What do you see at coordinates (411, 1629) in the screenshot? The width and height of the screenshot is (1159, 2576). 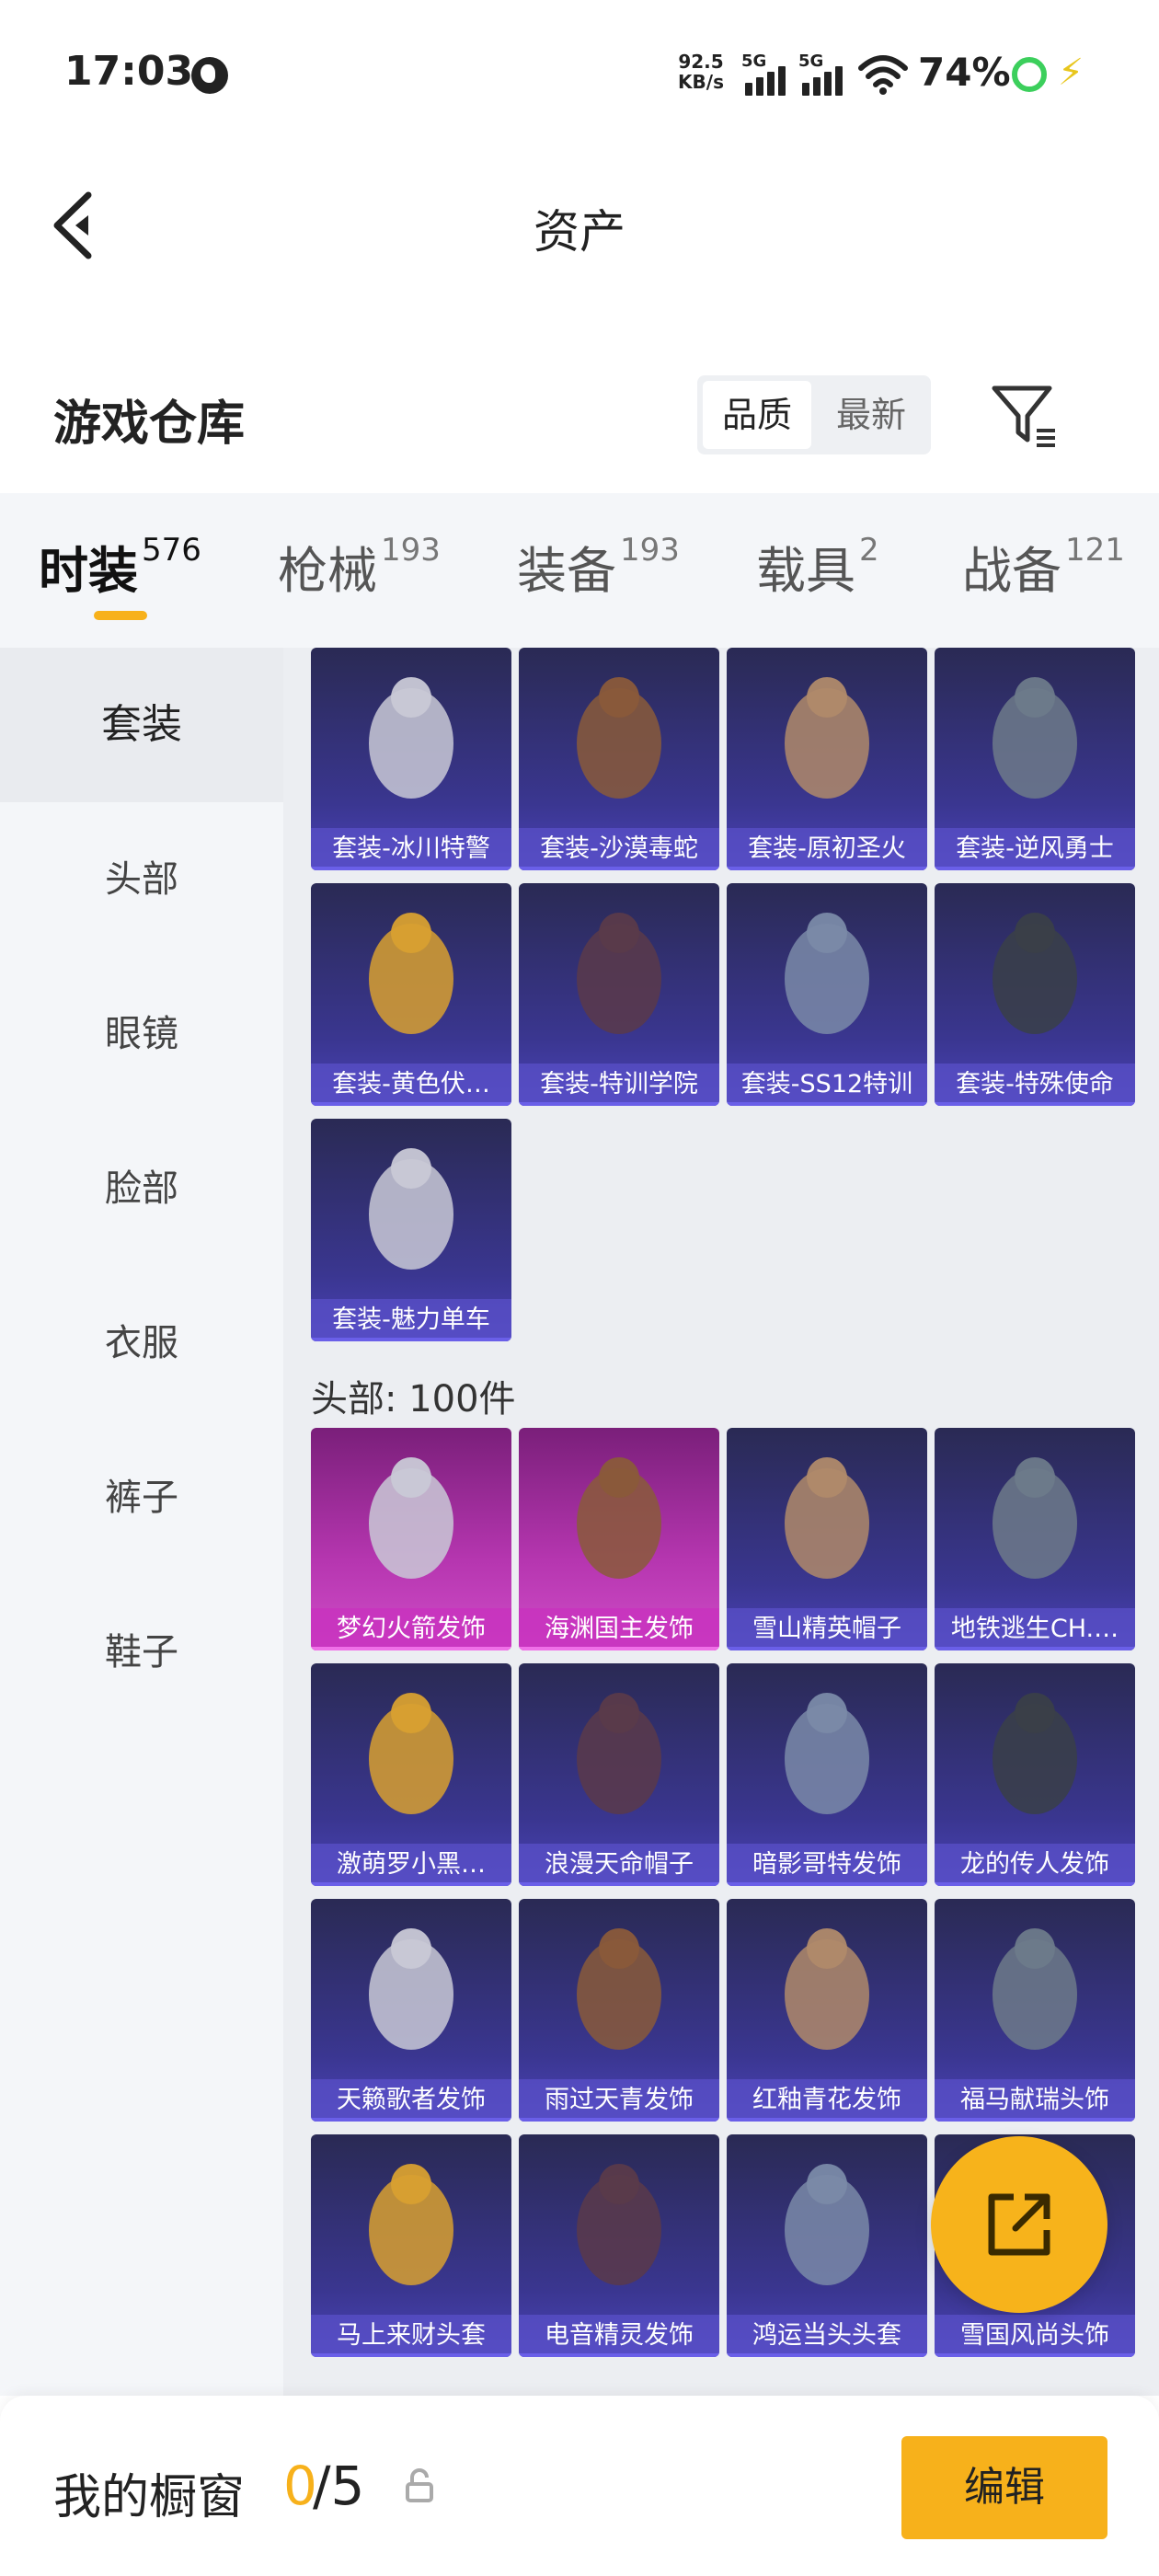 I see `head-item-name: 梦幻火箭发饰` at bounding box center [411, 1629].